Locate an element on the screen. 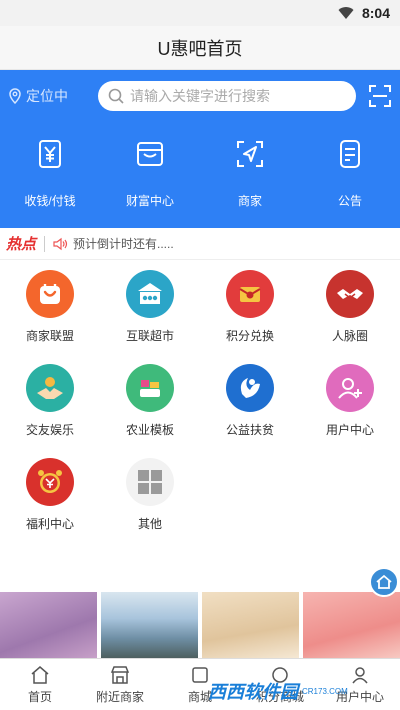 The width and height of the screenshot is (400, 710). grid-item-charity: 公益扶贫 is located at coordinates (250, 401).